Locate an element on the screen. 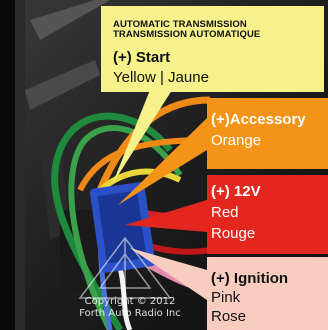 This screenshot has height=330, width=328. company-line: Forth Auto Radio Inc is located at coordinates (130, 313).